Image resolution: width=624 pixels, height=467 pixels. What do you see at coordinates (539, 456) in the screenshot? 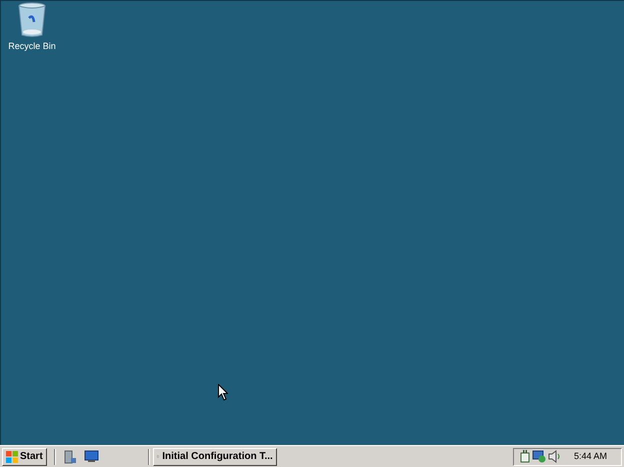
I see `network-icon` at bounding box center [539, 456].